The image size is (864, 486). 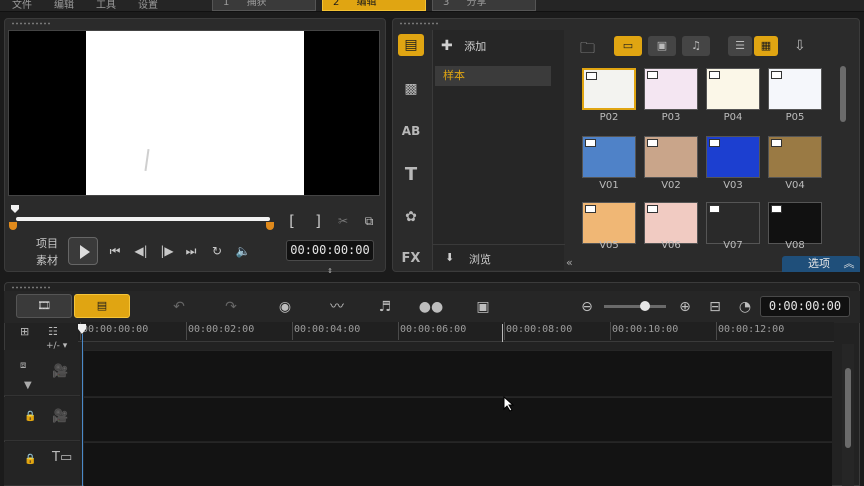 I want to click on transition-icon: ▩, so click(x=411, y=89).